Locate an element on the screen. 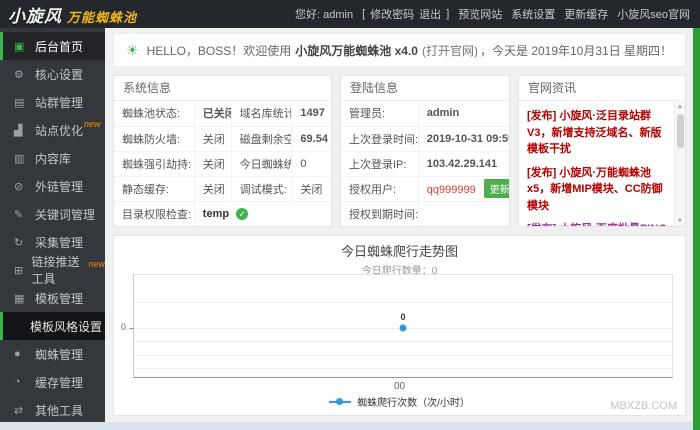  legend-marker-icon is located at coordinates (340, 401).